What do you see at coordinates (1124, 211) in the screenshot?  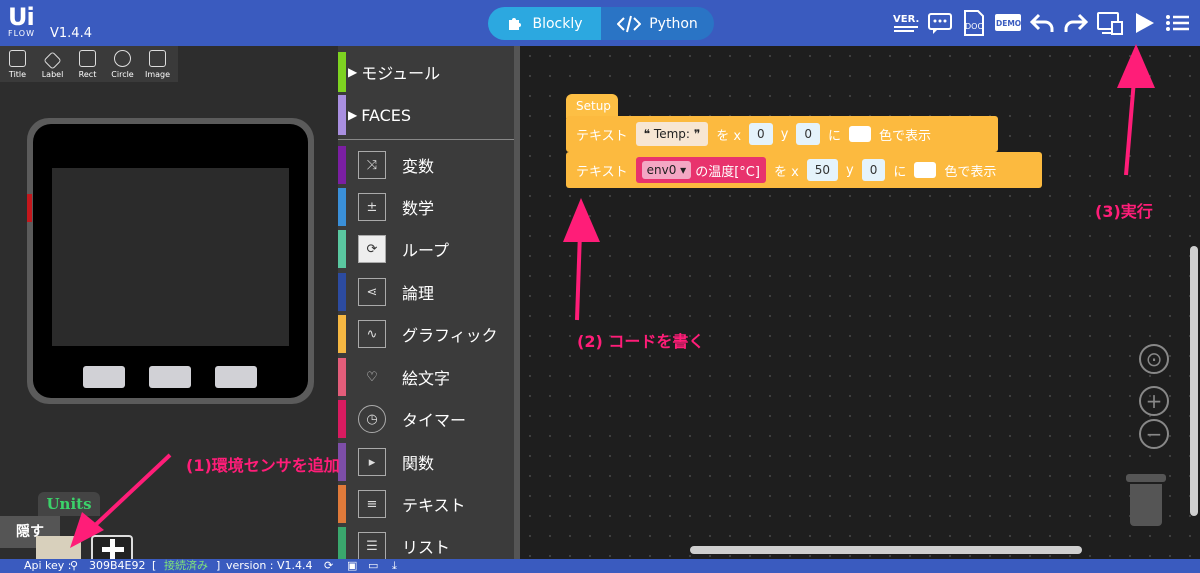 I see `annotation-step3: (3)実行` at bounding box center [1124, 211].